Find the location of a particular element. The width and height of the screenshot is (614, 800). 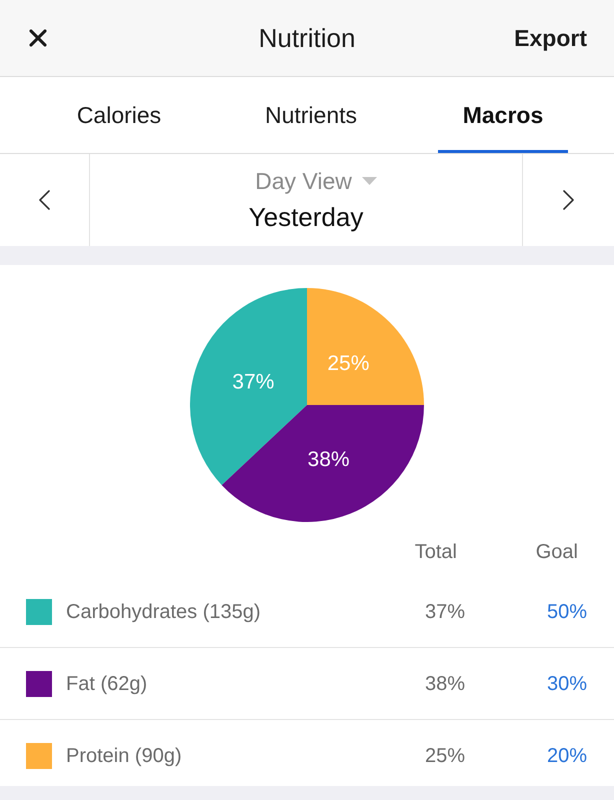

goal-value: 20% is located at coordinates (566, 756).